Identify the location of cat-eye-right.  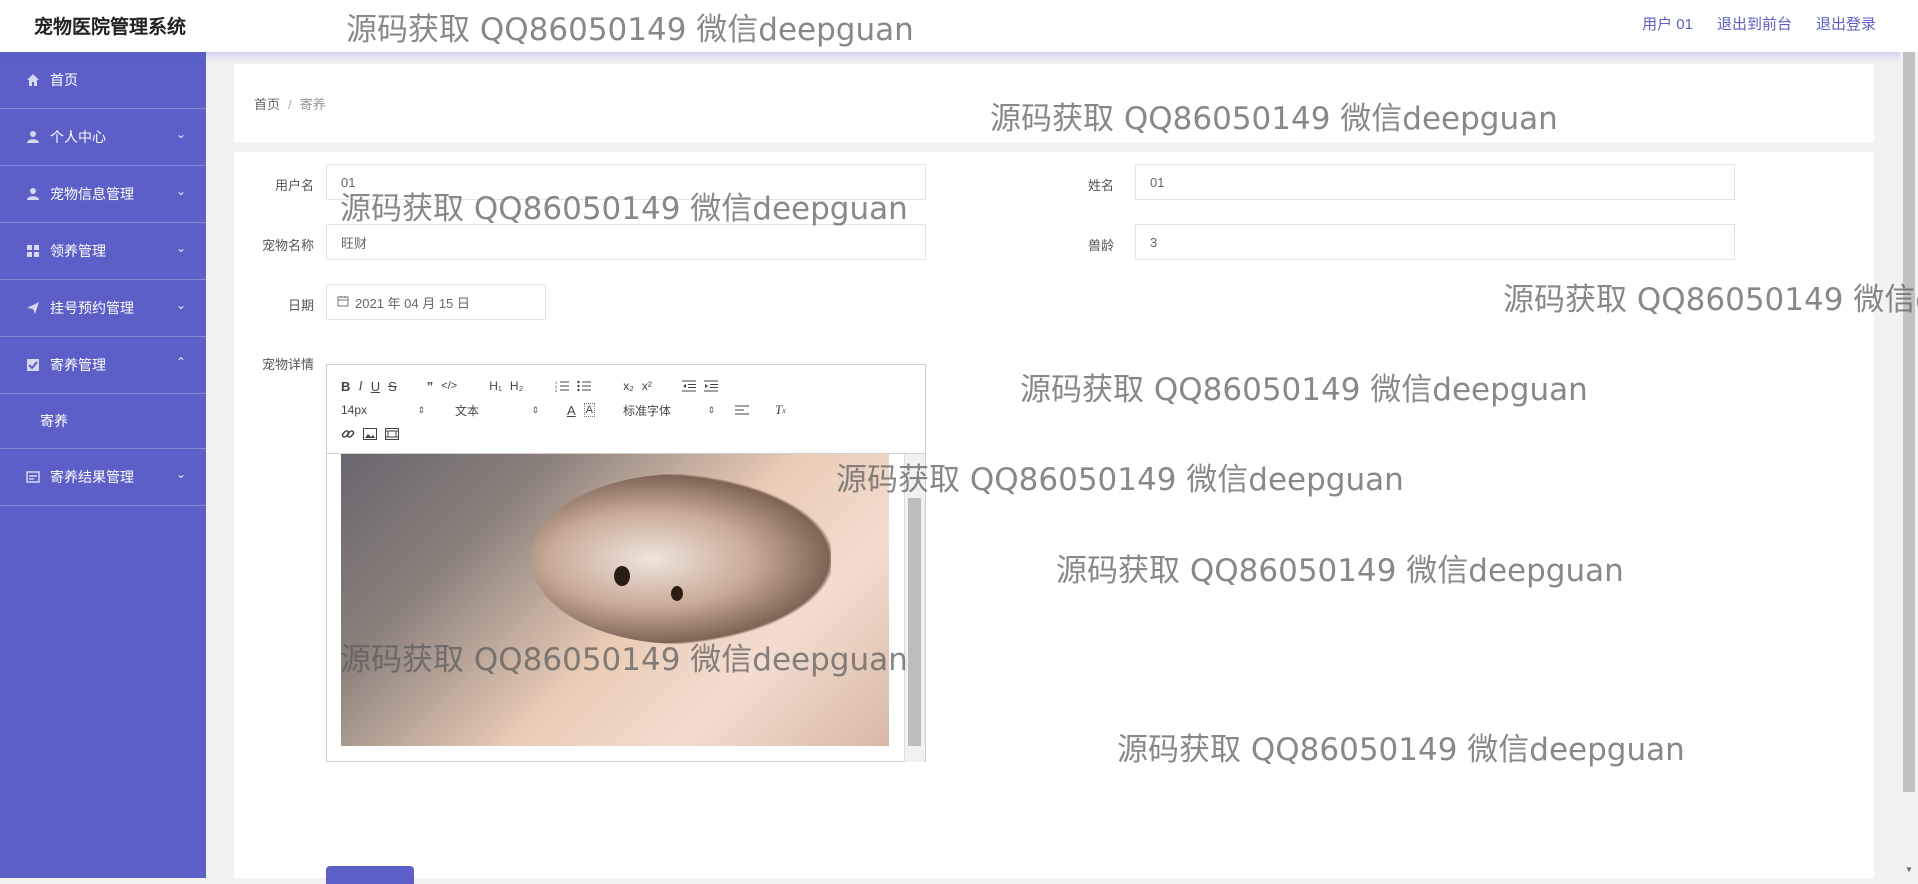
(677, 593).